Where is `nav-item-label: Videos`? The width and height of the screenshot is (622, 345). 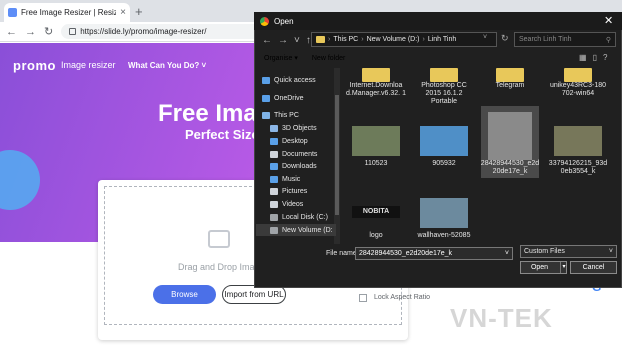
nav-item-label: Videos is located at coordinates (293, 204).